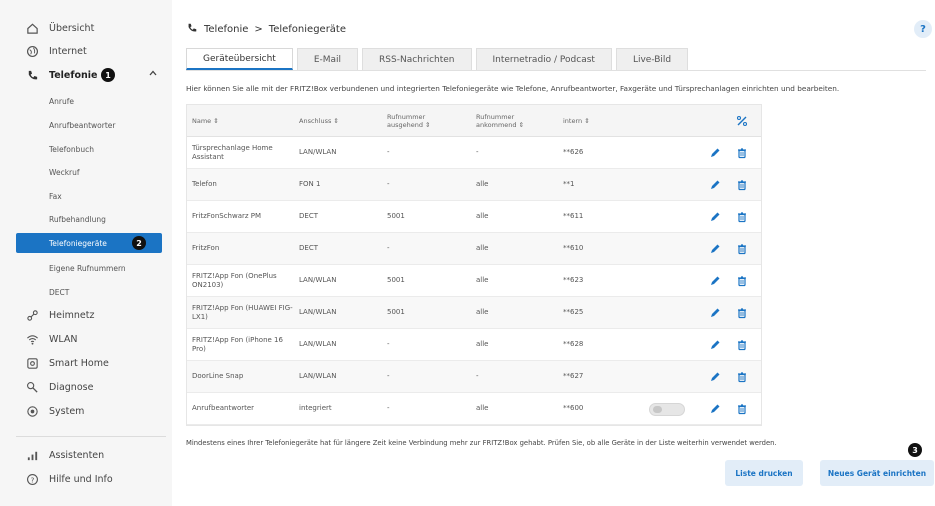 This screenshot has height=506, width=935. Describe the element at coordinates (55, 196) in the screenshot. I see `sub-label: Fax` at that location.